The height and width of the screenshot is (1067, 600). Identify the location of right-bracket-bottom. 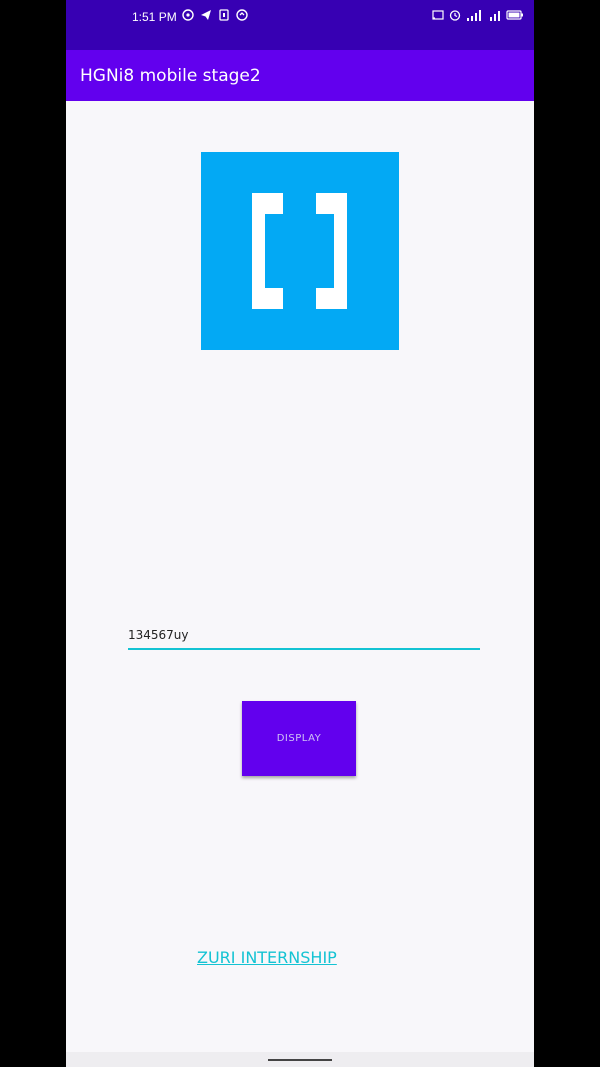
(331, 298).